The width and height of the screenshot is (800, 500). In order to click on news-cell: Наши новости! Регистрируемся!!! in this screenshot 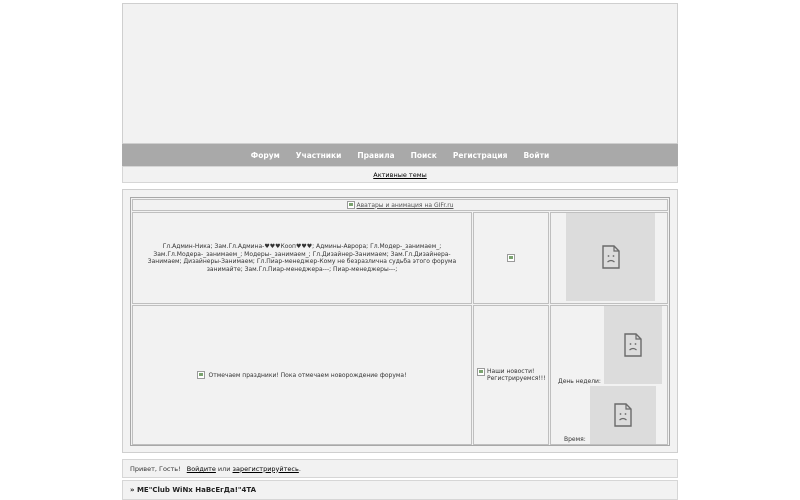, I will do `click(511, 375)`.